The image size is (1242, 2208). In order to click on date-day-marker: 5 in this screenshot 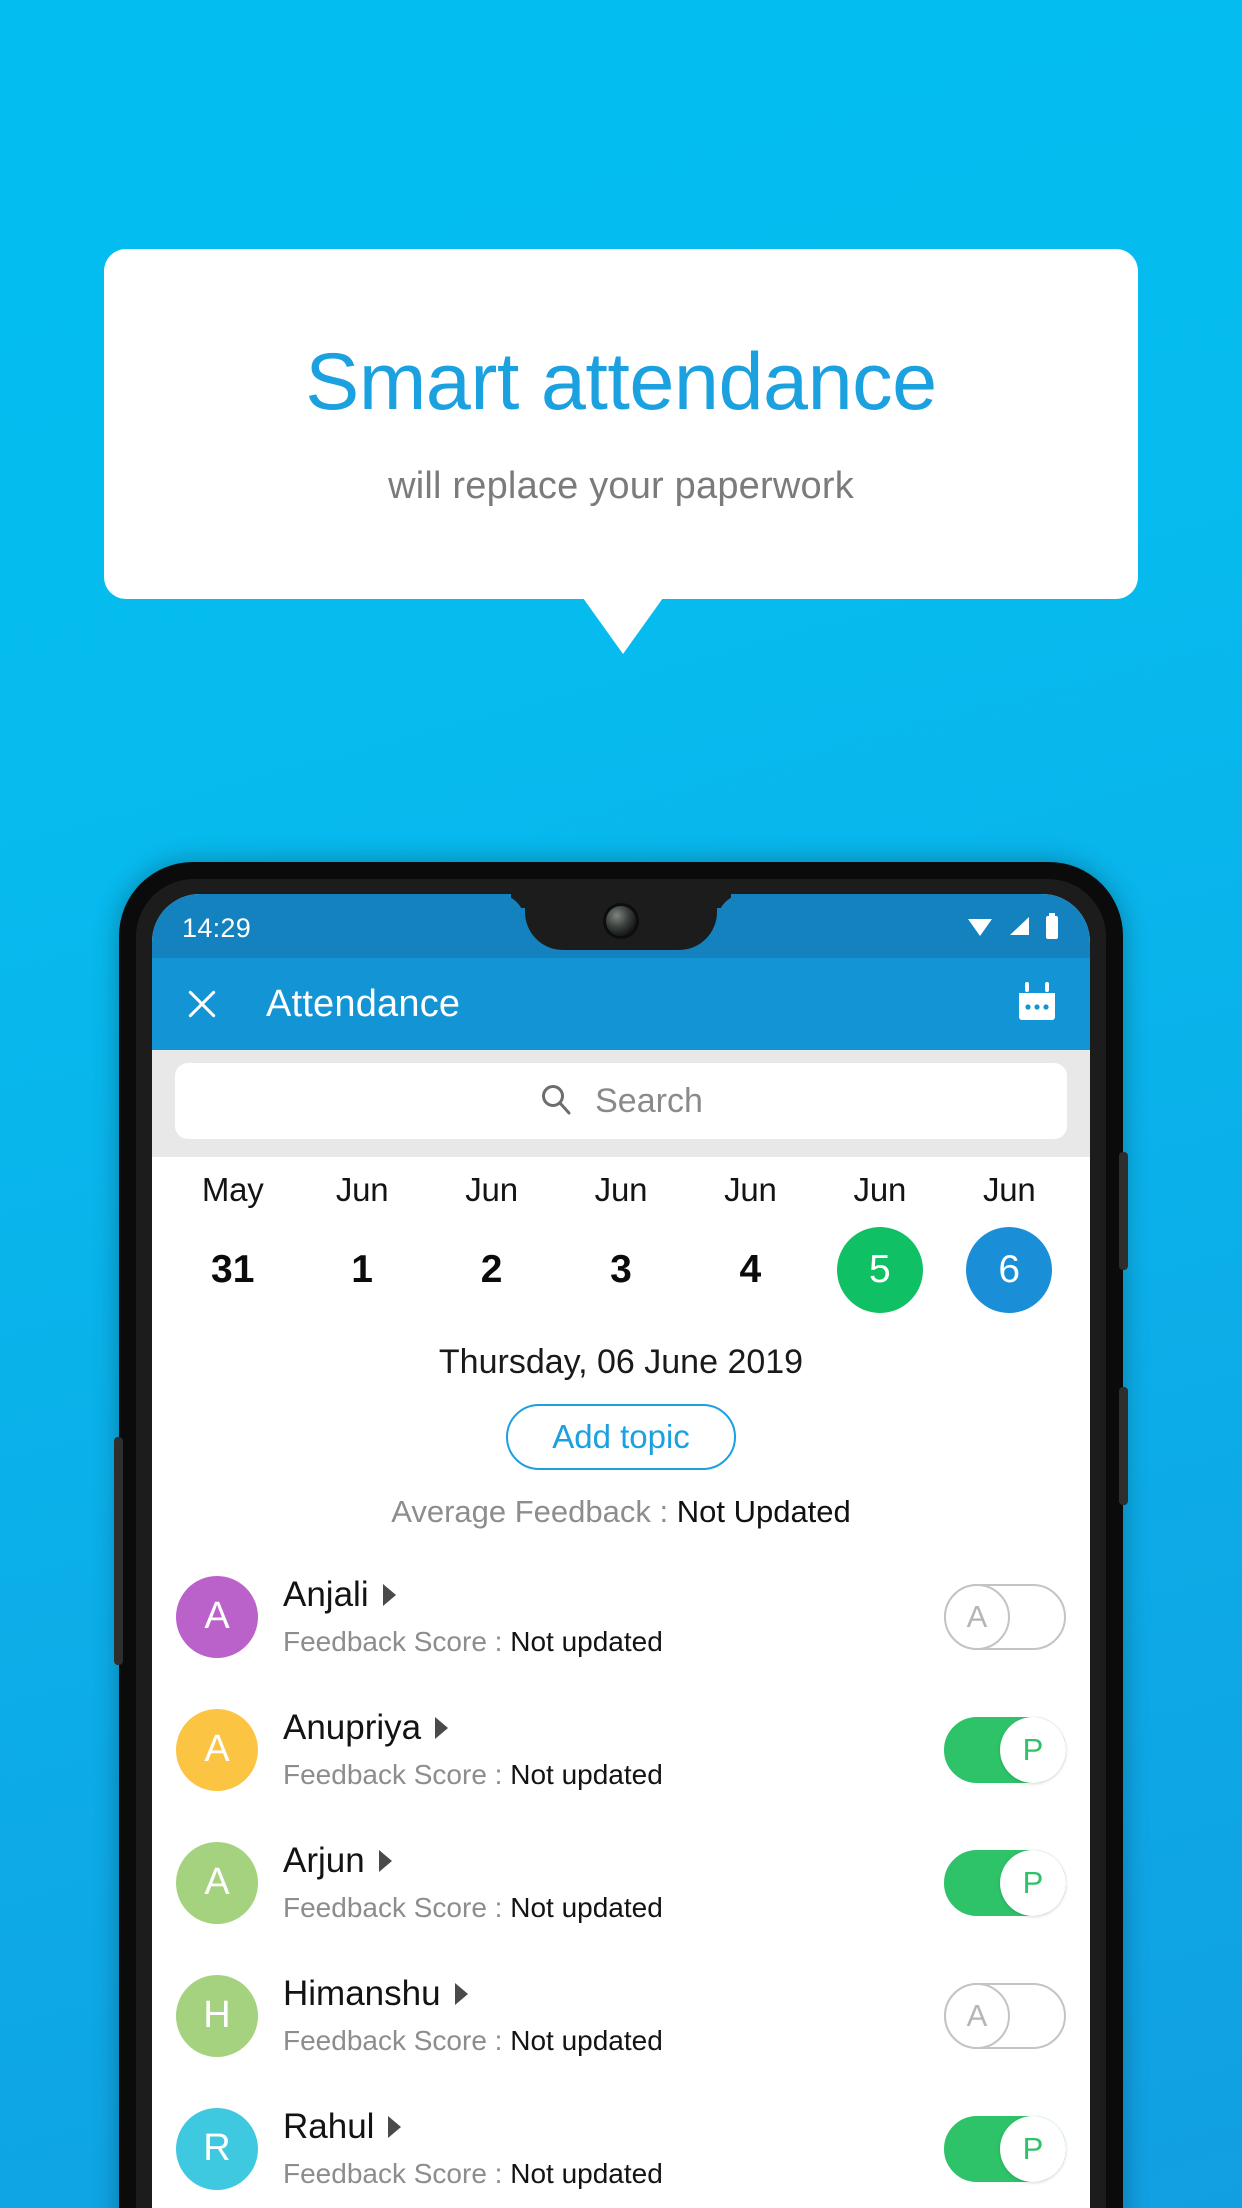, I will do `click(879, 1270)`.